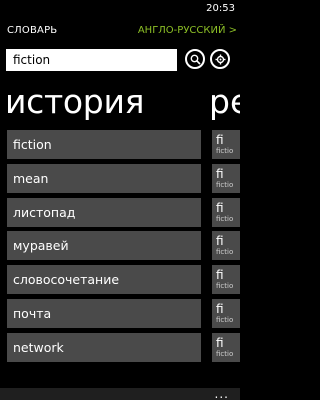 The width and height of the screenshot is (320, 400). I want to click on history-item-listopad: листопад, so click(104, 212).